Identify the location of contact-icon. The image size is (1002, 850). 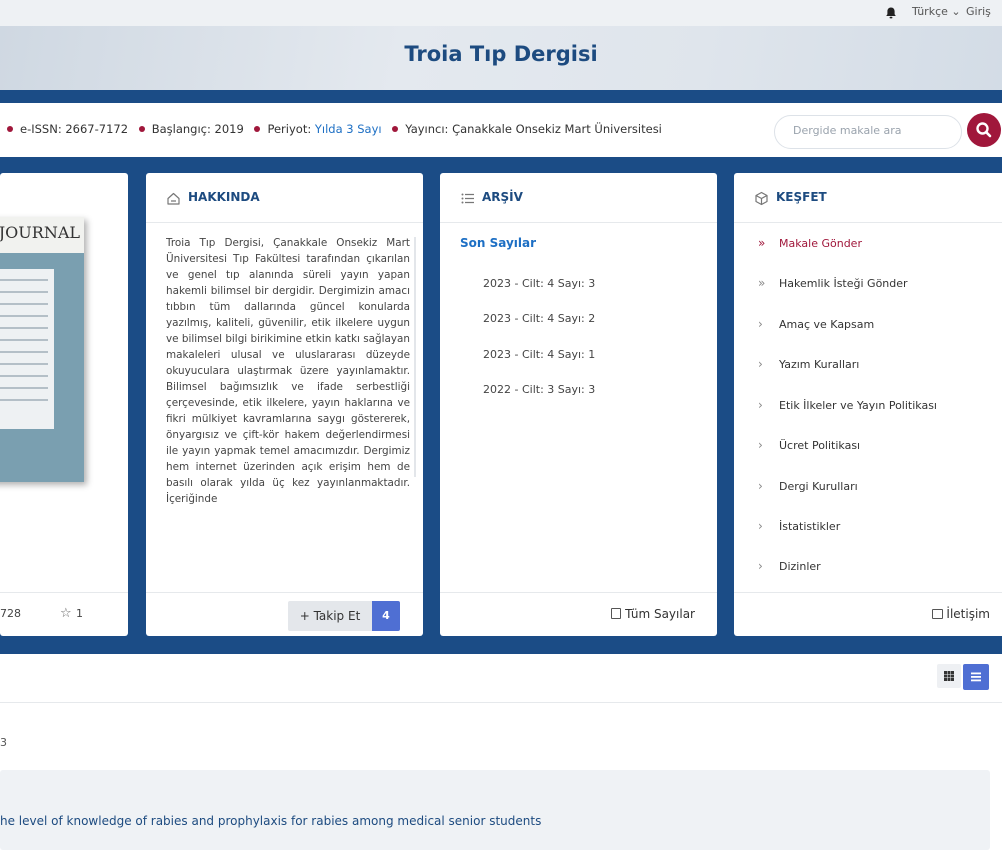
(938, 614).